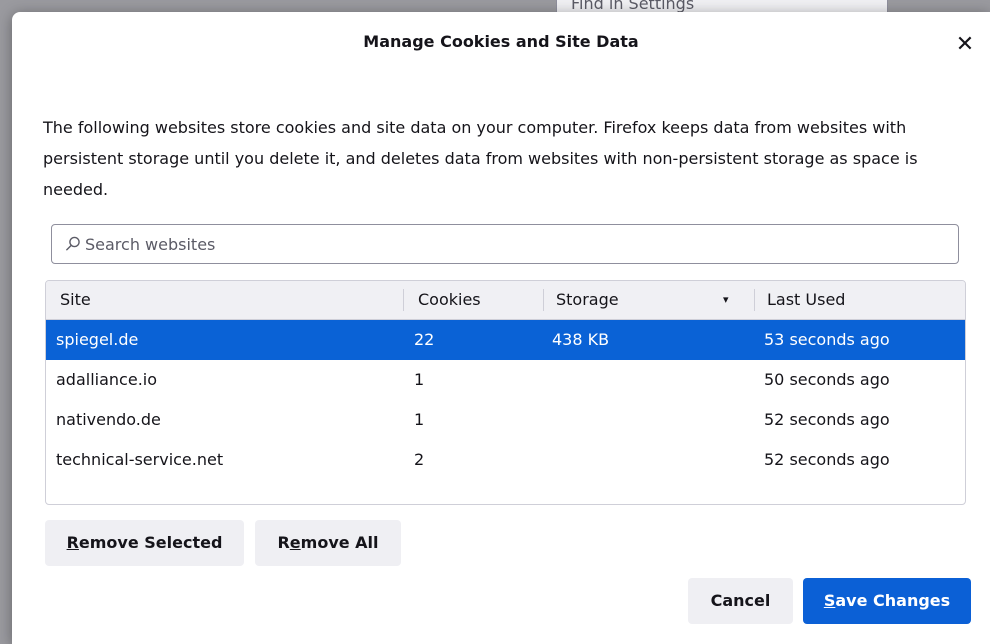 Image resolution: width=990 pixels, height=644 pixels. I want to click on column-header-storage: Storage, so click(587, 300).